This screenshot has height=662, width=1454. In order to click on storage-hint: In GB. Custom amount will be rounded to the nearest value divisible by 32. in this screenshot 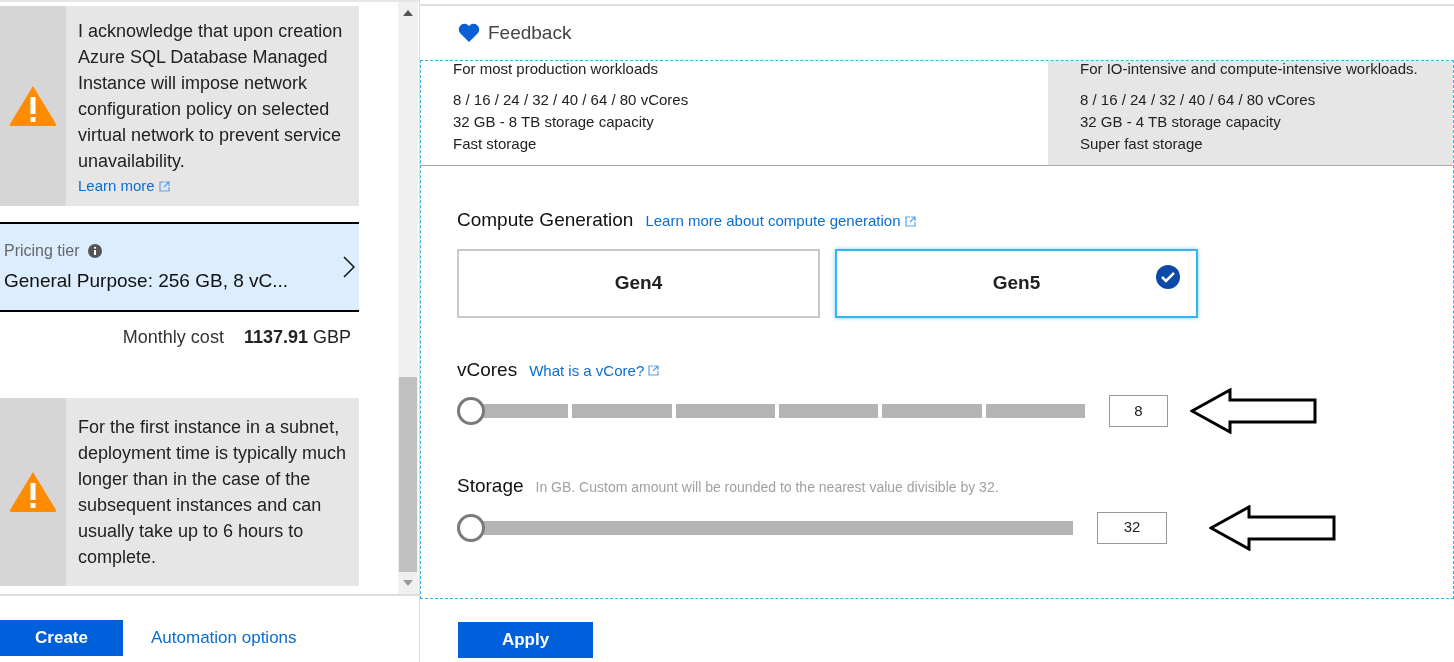, I will do `click(767, 487)`.